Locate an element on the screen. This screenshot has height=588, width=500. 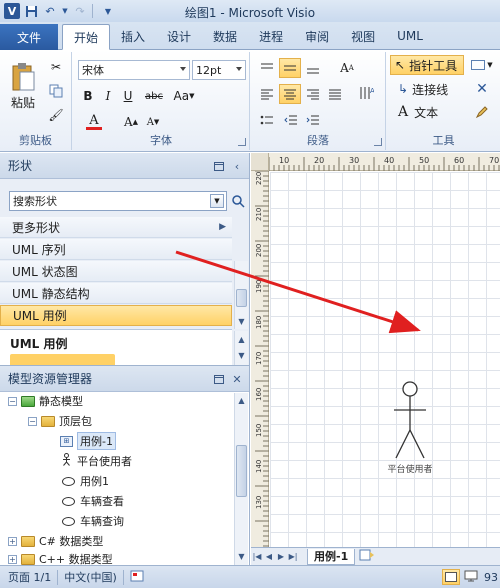
text-direction-icon: A is located at coordinates (366, 93).